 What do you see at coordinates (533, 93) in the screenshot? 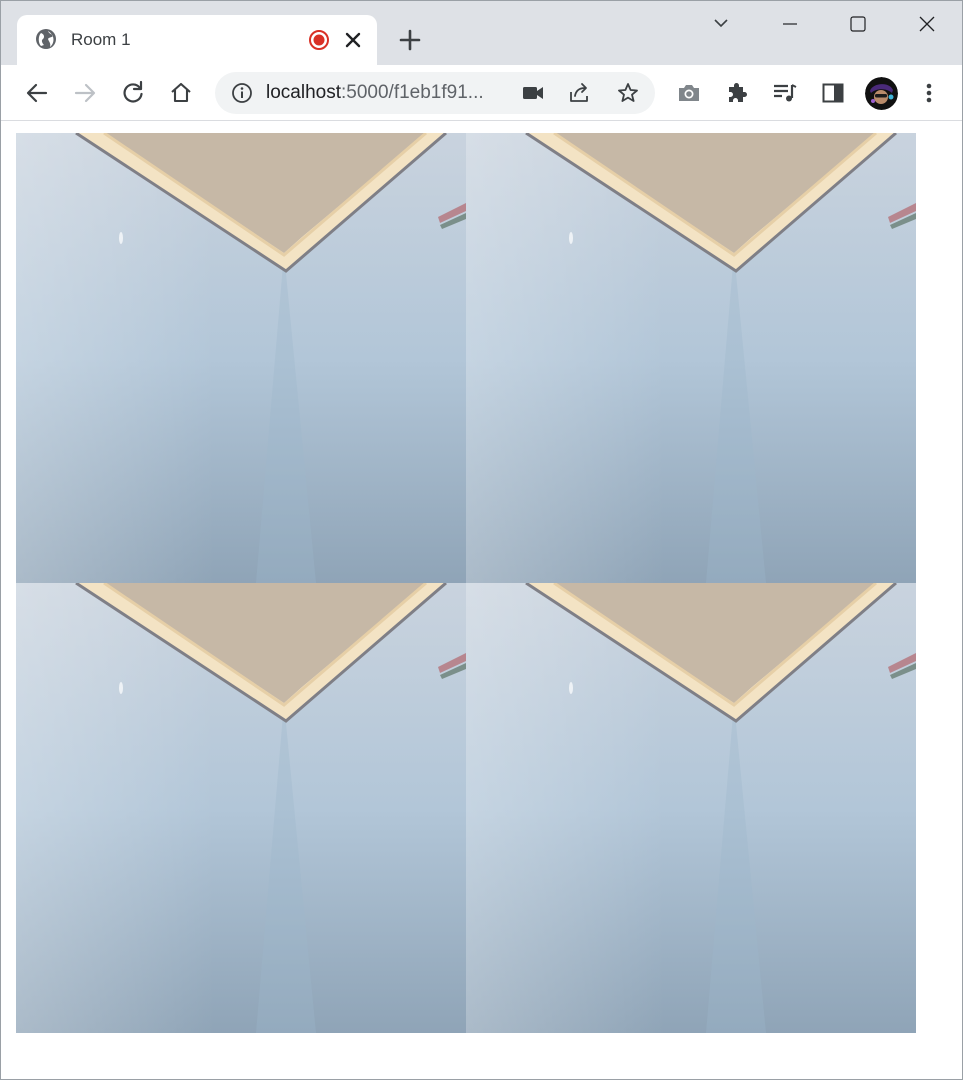
I see `video-camera-icon` at bounding box center [533, 93].